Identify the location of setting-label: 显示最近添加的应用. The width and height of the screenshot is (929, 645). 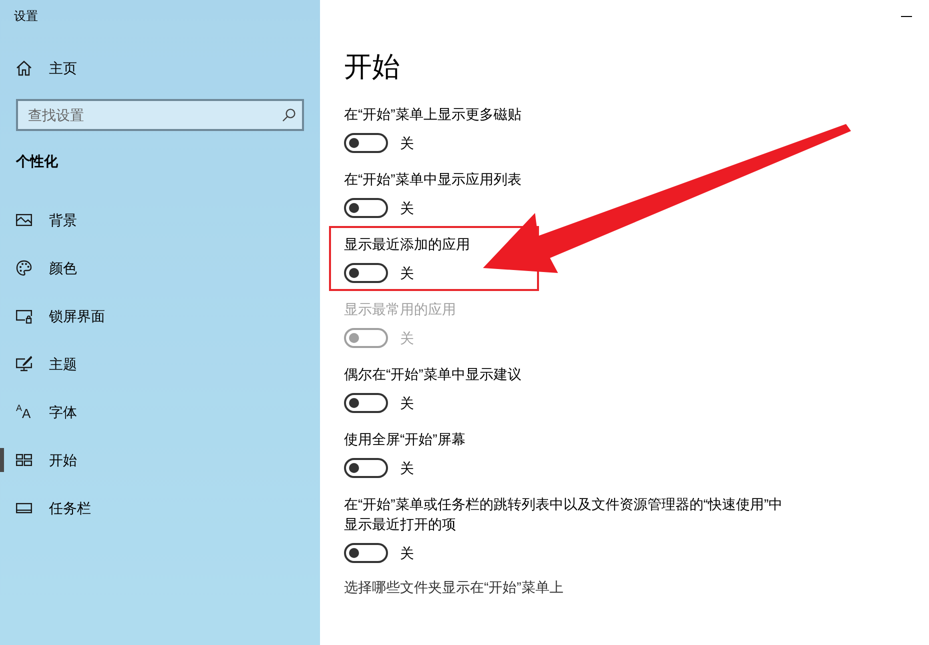
(407, 244).